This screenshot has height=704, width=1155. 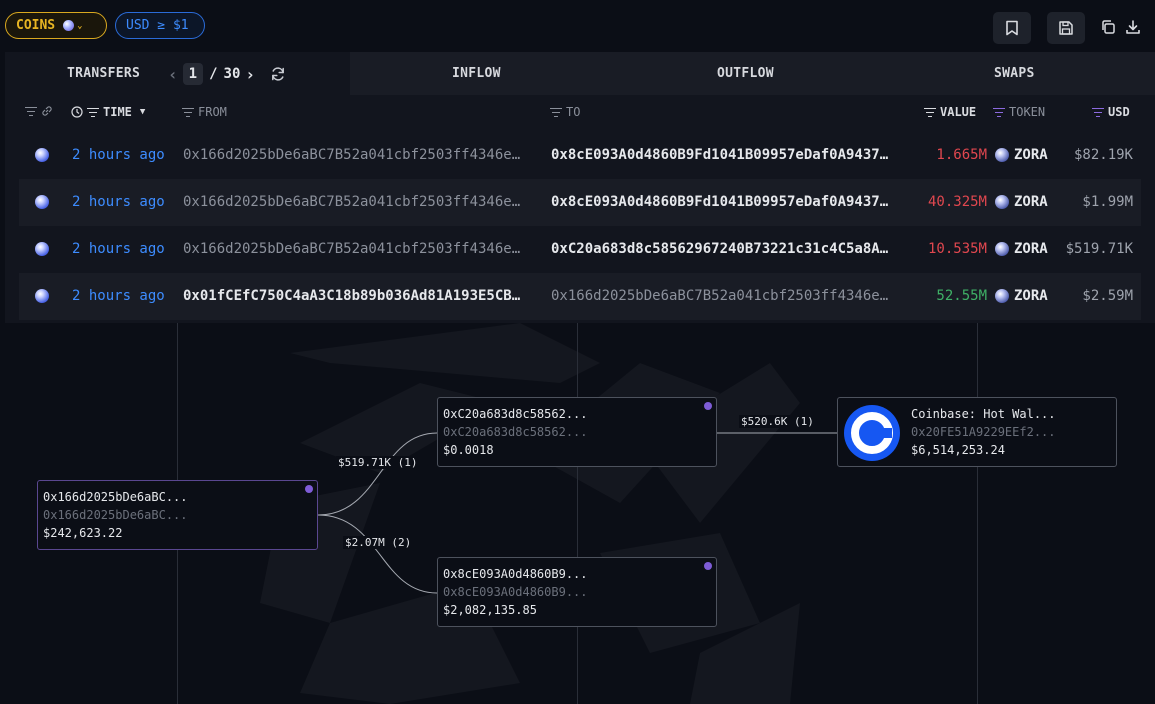 I want to click on column-filter-controls, so click(x=39, y=111).